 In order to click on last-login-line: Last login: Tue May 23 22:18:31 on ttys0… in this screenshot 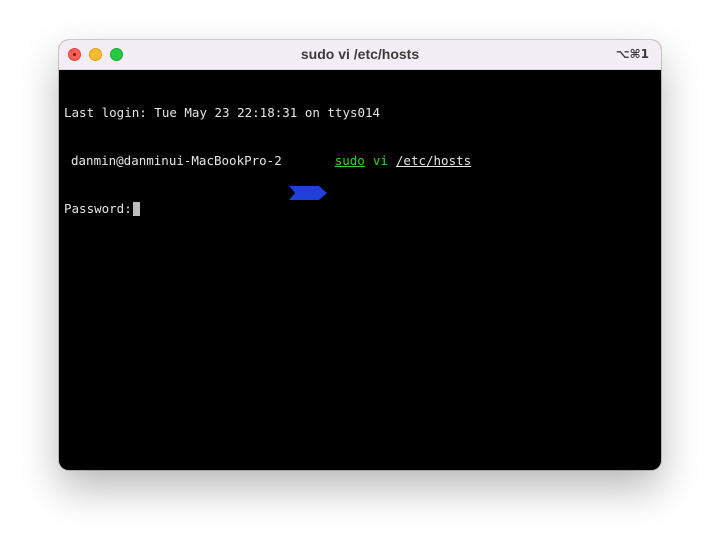, I will do `click(360, 113)`.